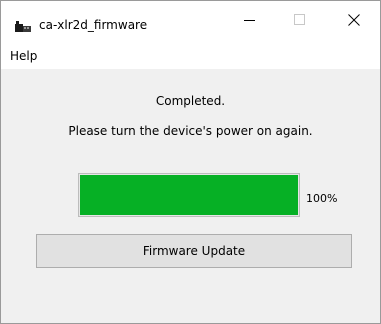  I want to click on status-message: Completed., so click(190, 101).